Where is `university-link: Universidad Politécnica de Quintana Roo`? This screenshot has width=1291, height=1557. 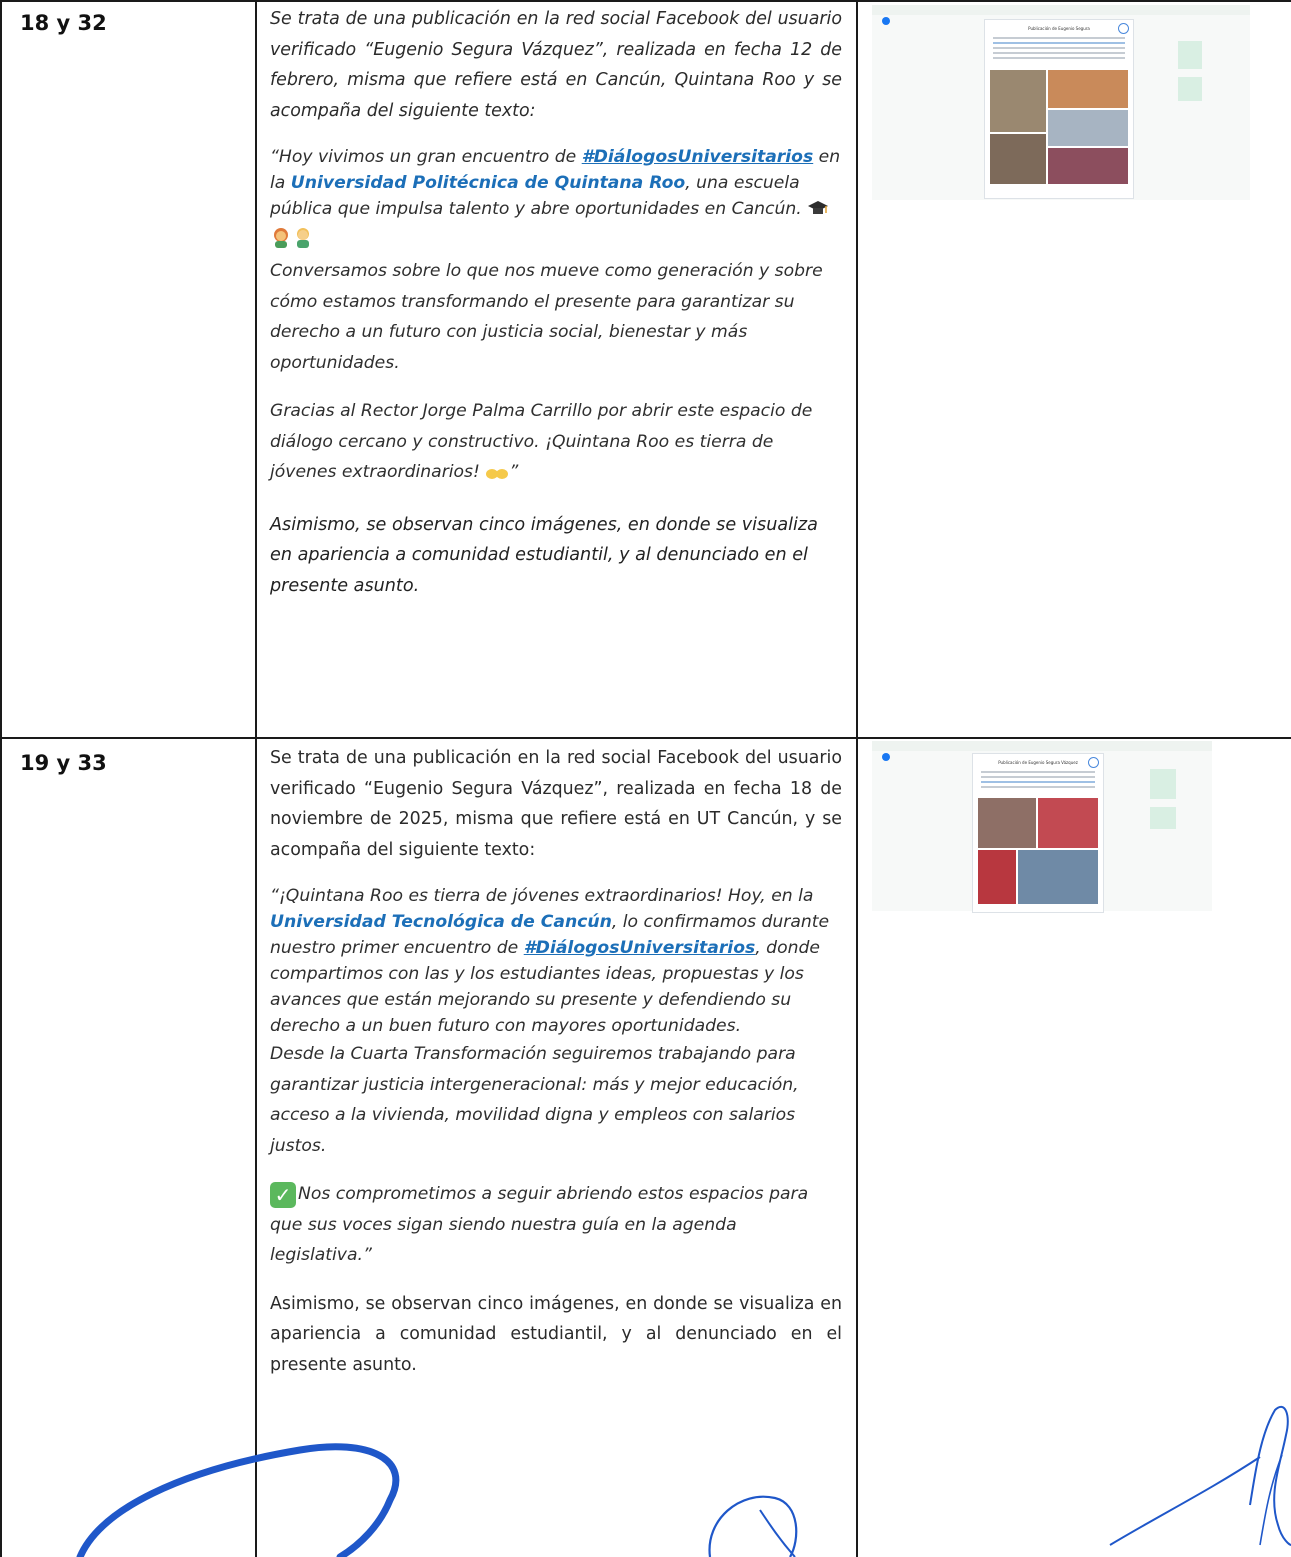
university-link: Universidad Politécnica de Quintana Roo is located at coordinates (488, 183).